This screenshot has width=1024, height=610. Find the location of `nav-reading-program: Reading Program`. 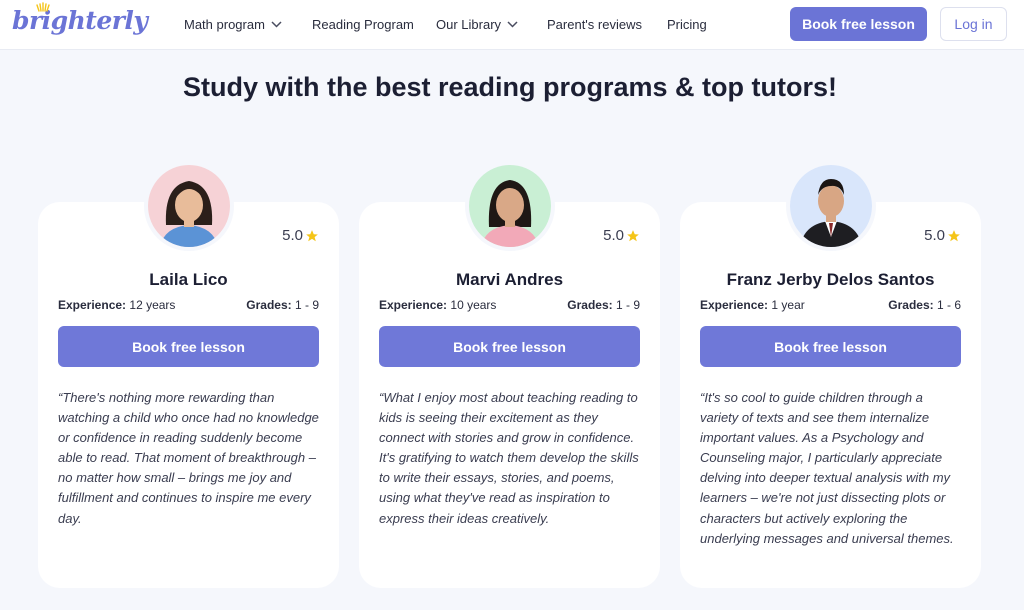

nav-reading-program: Reading Program is located at coordinates (363, 24).